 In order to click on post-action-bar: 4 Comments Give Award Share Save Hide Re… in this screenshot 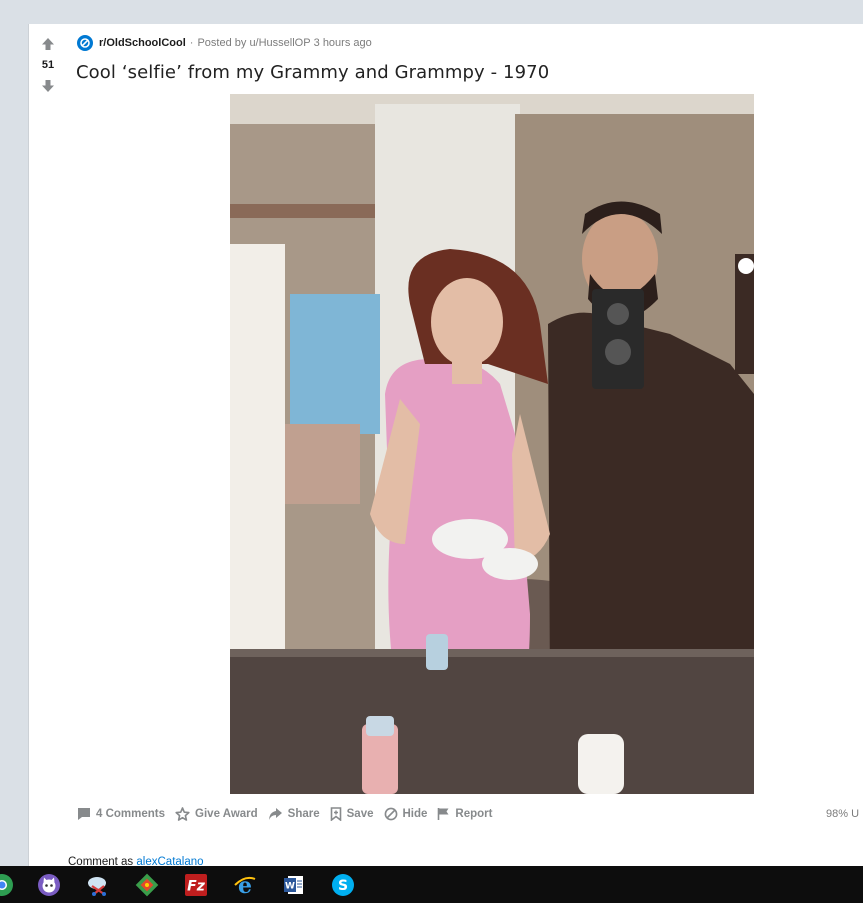, I will do `click(289, 814)`.